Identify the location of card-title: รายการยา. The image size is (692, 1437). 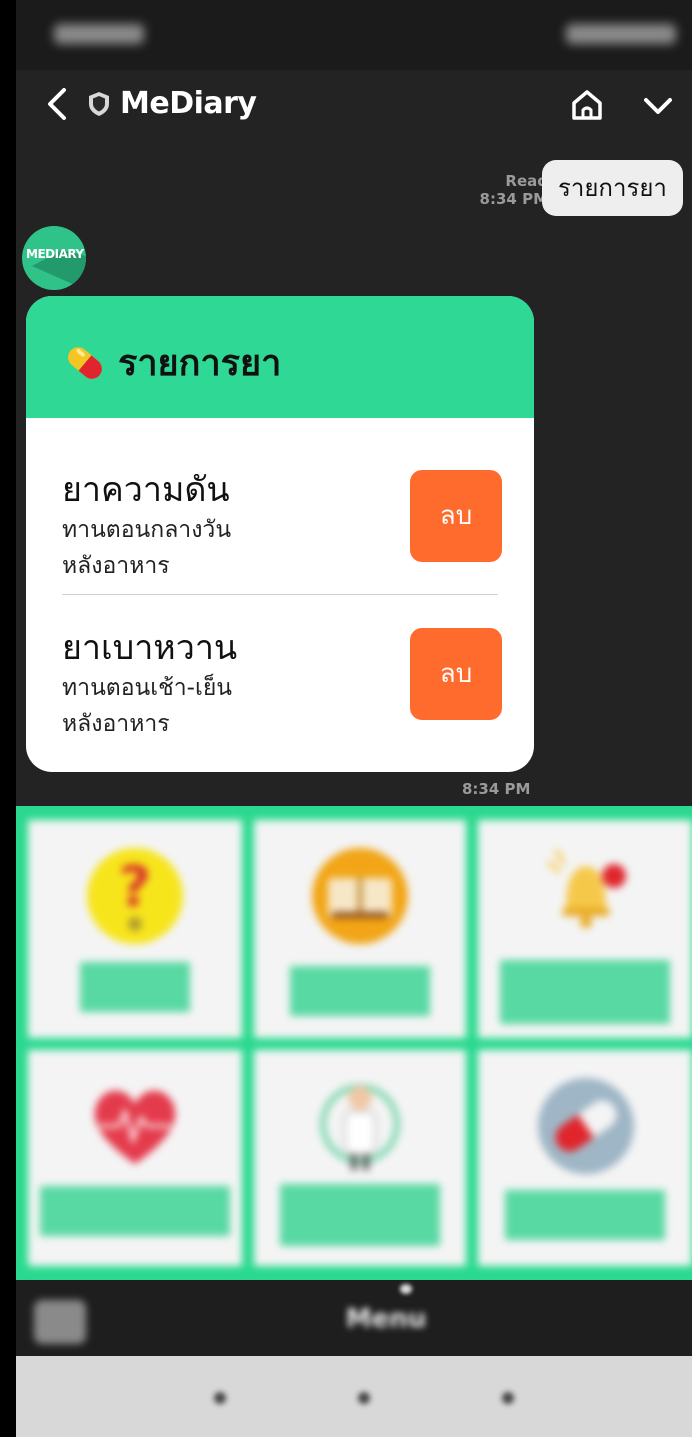
(171, 362).